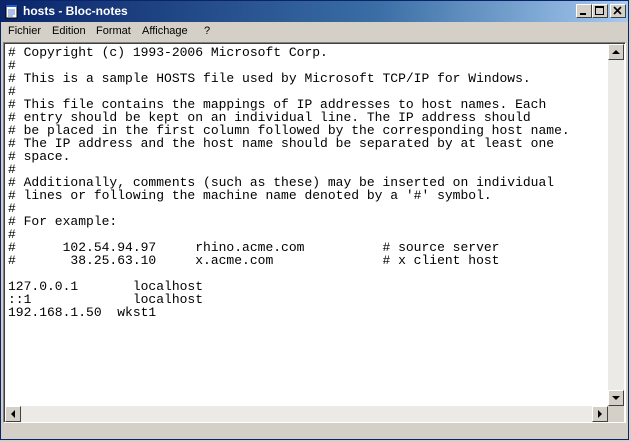 The height and width of the screenshot is (442, 631). Describe the element at coordinates (24, 31) in the screenshot. I see `menu-fichier: Fichier` at that location.